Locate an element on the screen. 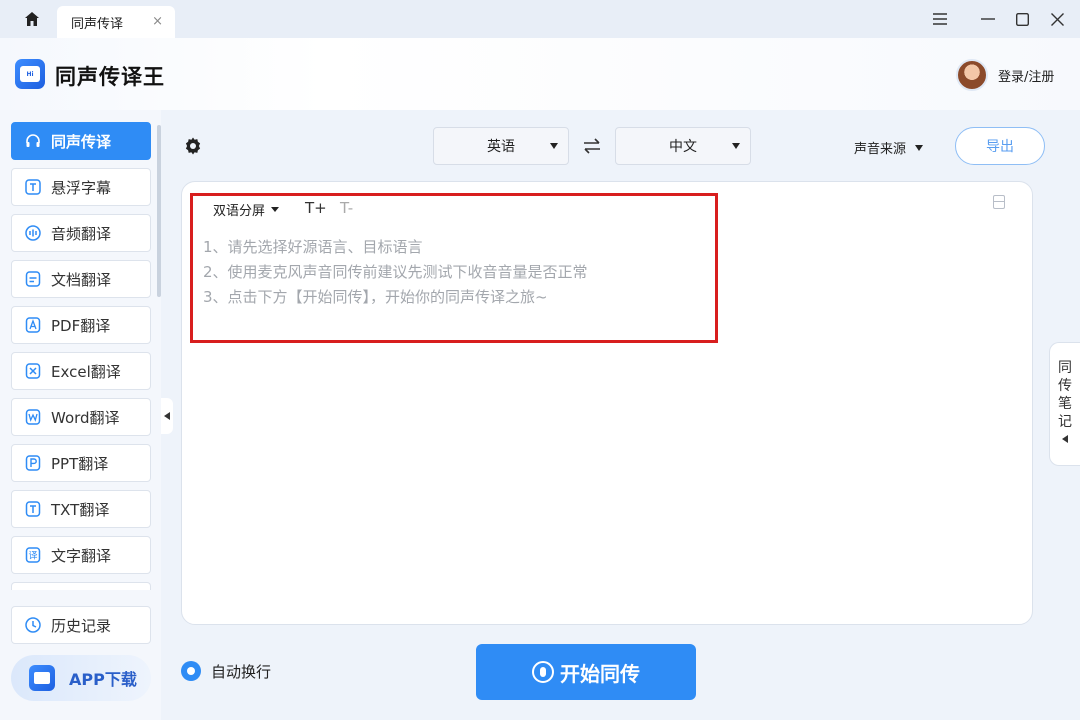  sidebar-item-label: 文字翻译 is located at coordinates (81, 555).